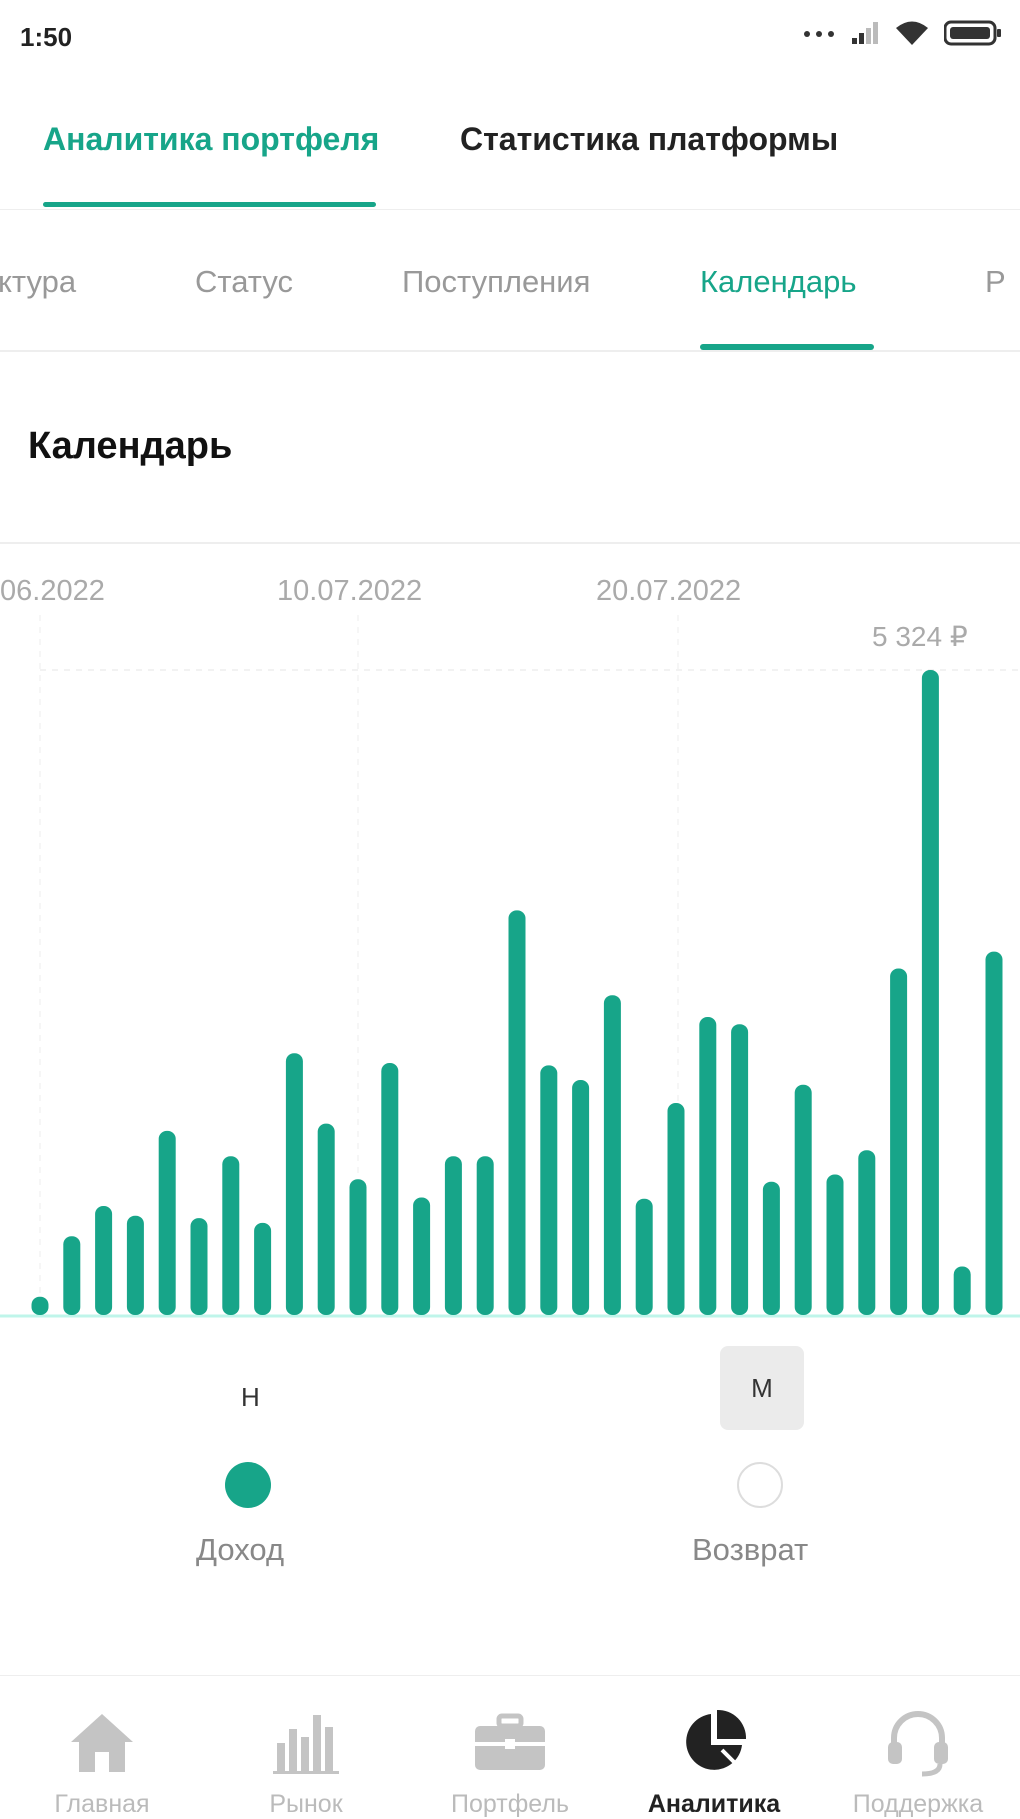 This screenshot has width=1020, height=1819. Describe the element at coordinates (510, 1742) in the screenshot. I see `briefcase-icon` at that location.